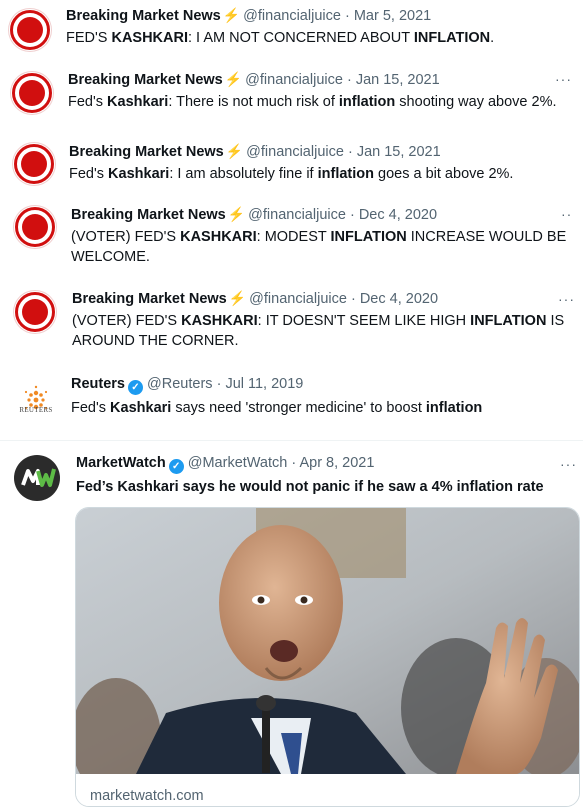  What do you see at coordinates (89, 38) in the screenshot?
I see `tweet-text-segment: FED'S` at bounding box center [89, 38].